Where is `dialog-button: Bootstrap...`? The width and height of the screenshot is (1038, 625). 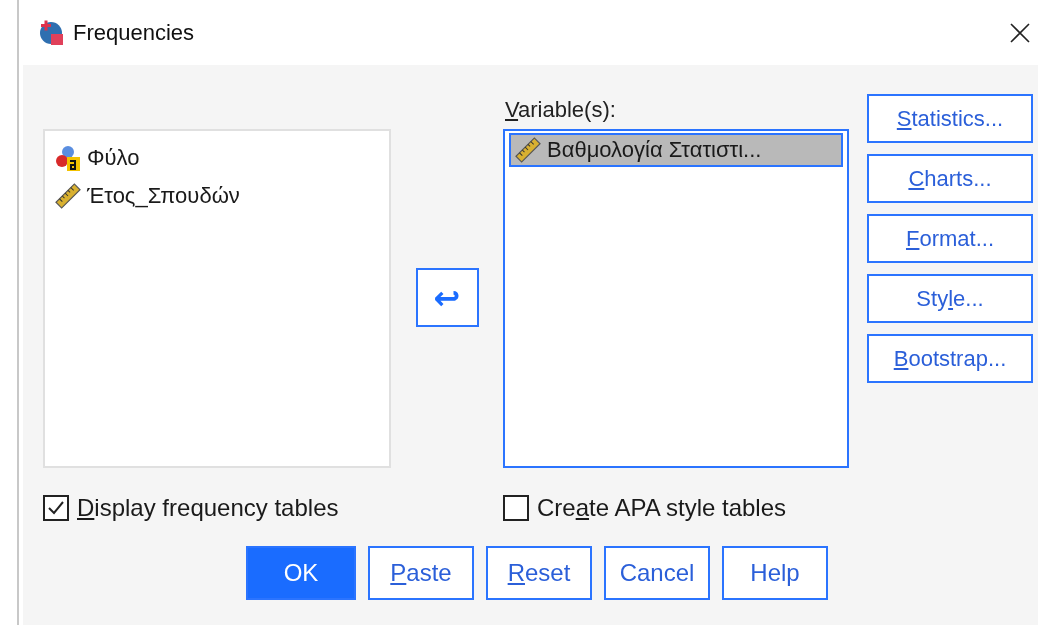
dialog-button: Bootstrap... is located at coordinates (950, 358).